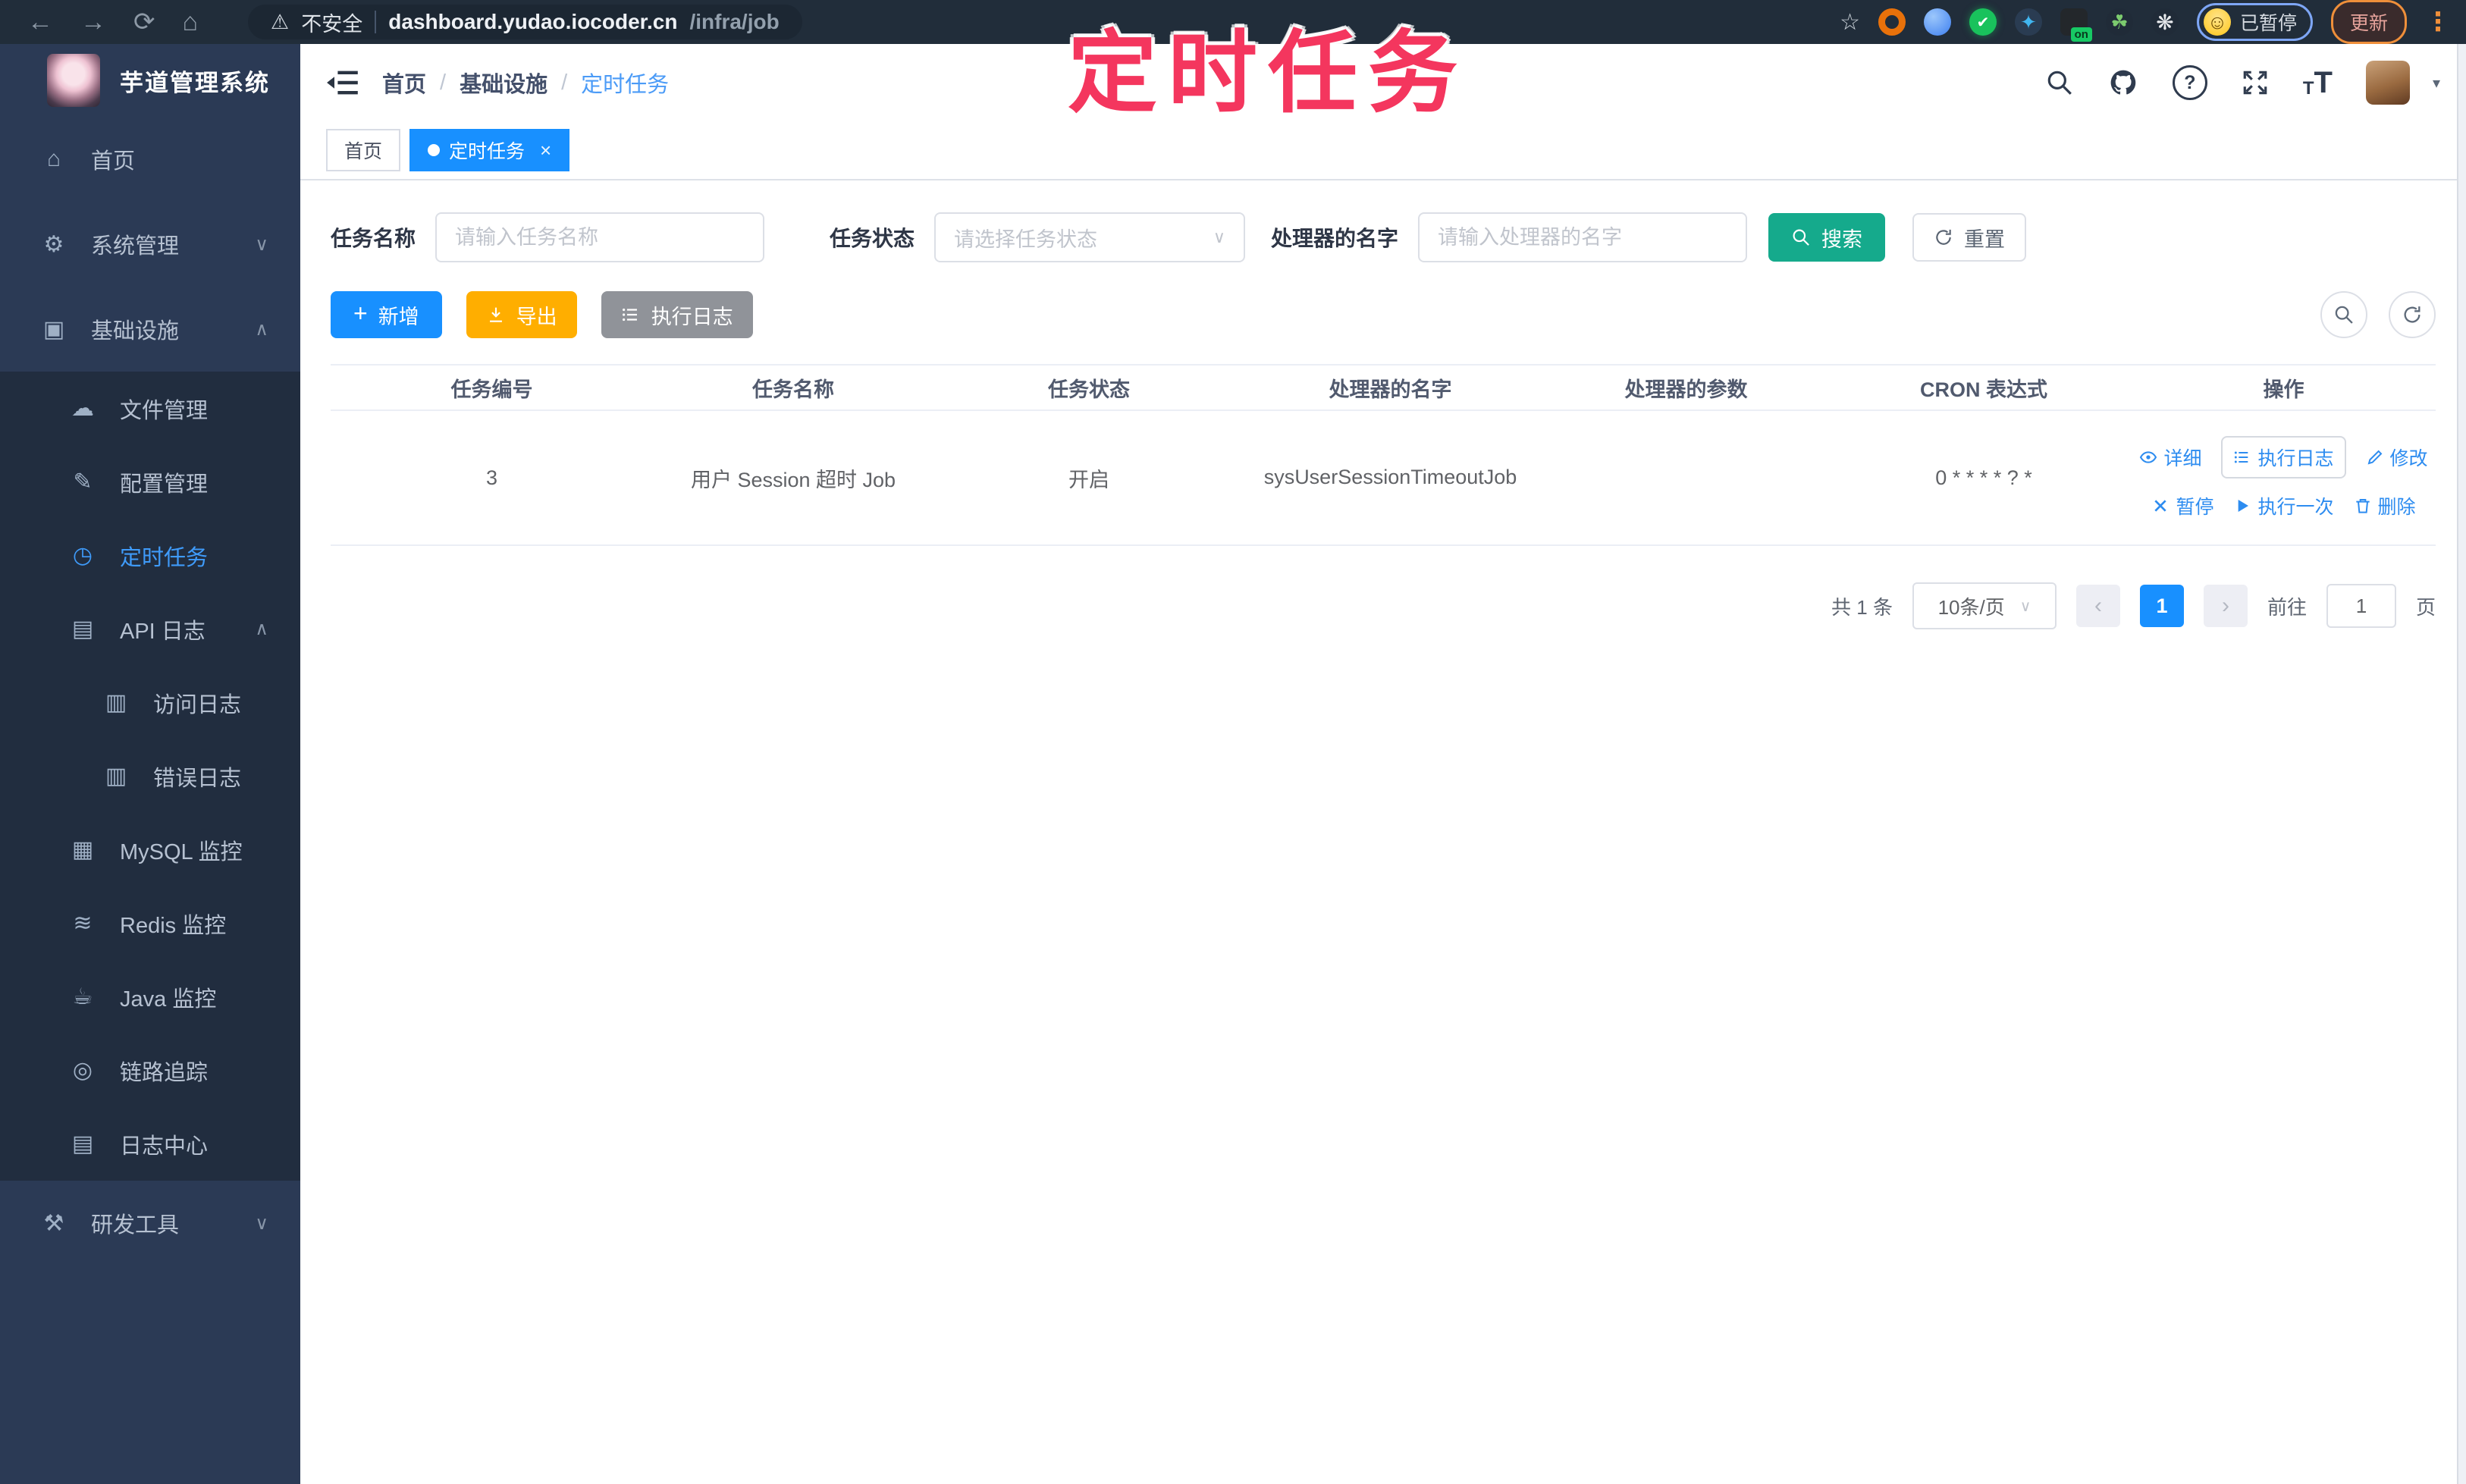  I want to click on run-once-link: 执行一次, so click(2283, 505).